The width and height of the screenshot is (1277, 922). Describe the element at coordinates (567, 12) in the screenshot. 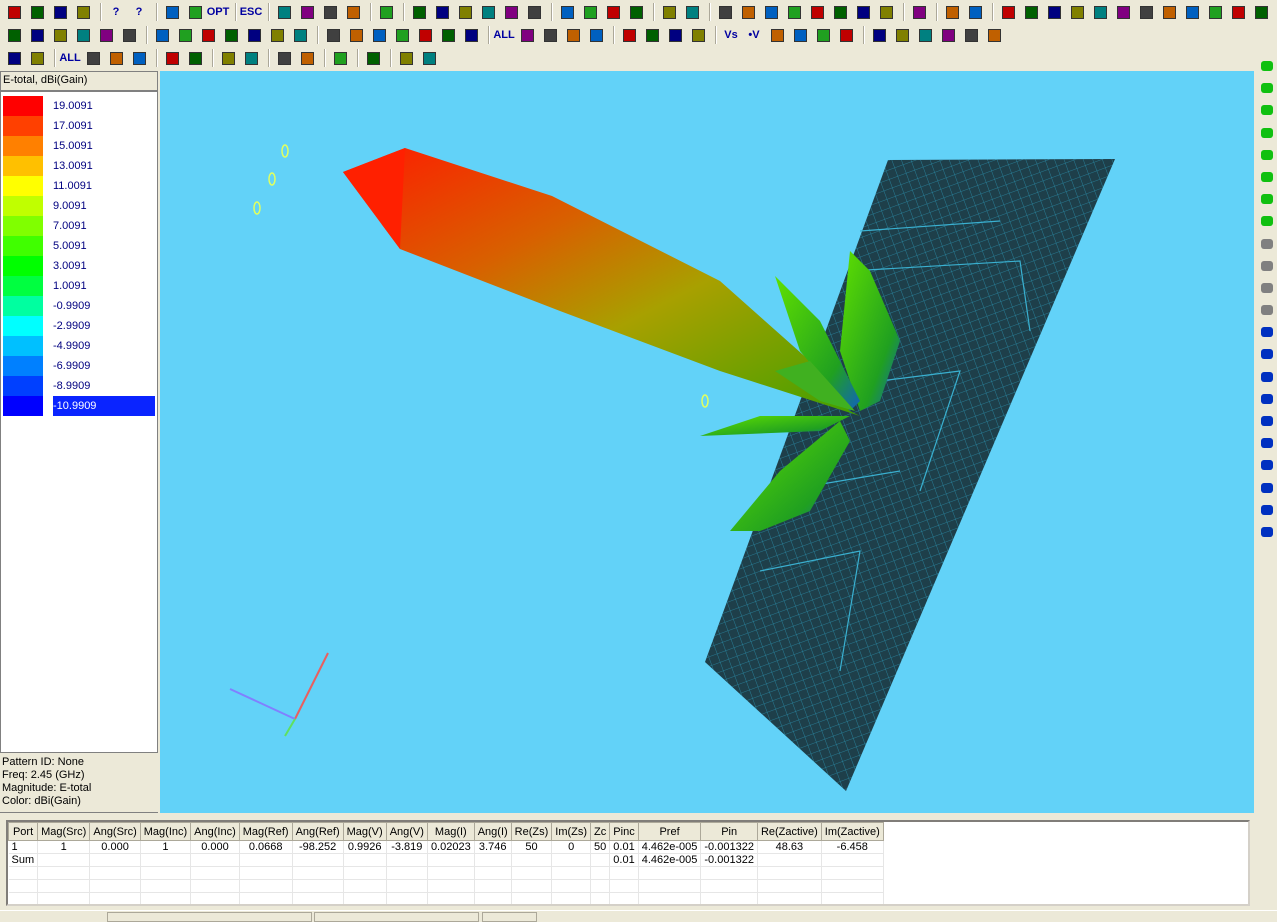

I see `align-1-button` at that location.